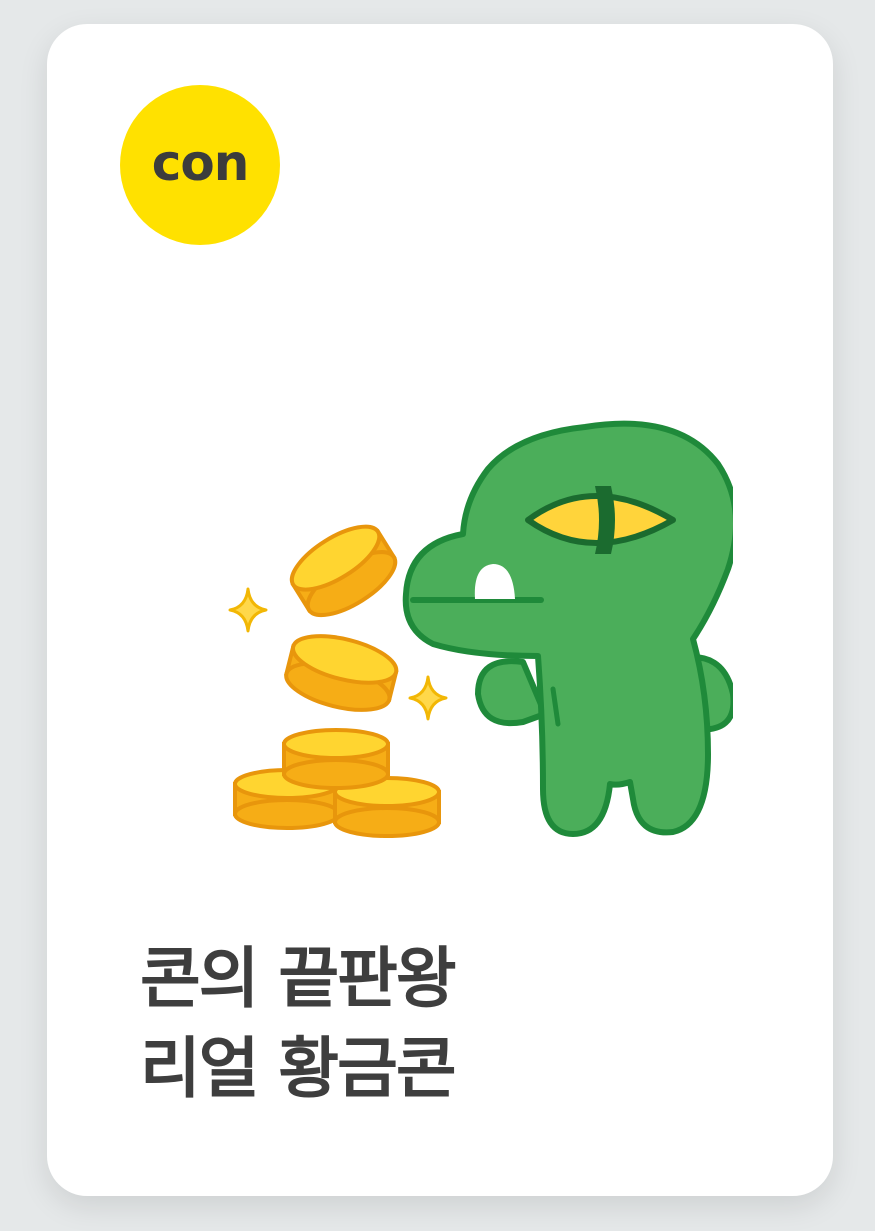 This screenshot has width=875, height=1231. I want to click on con-logo-badge: con, so click(200, 165).